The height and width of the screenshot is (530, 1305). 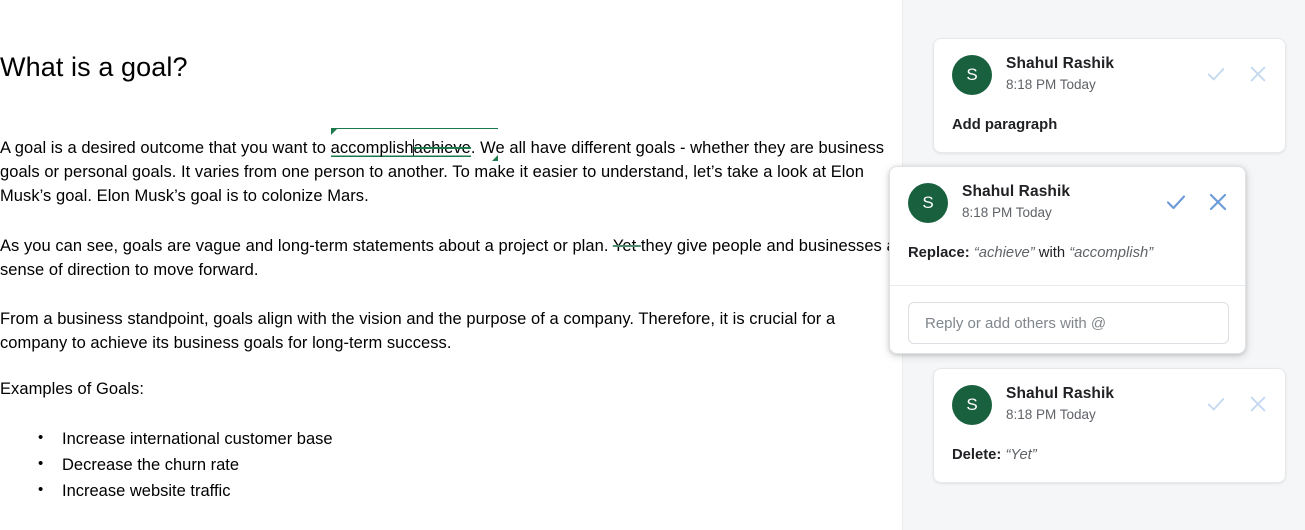 I want to click on suggestion-deleted-text: achieve, so click(x=442, y=148).